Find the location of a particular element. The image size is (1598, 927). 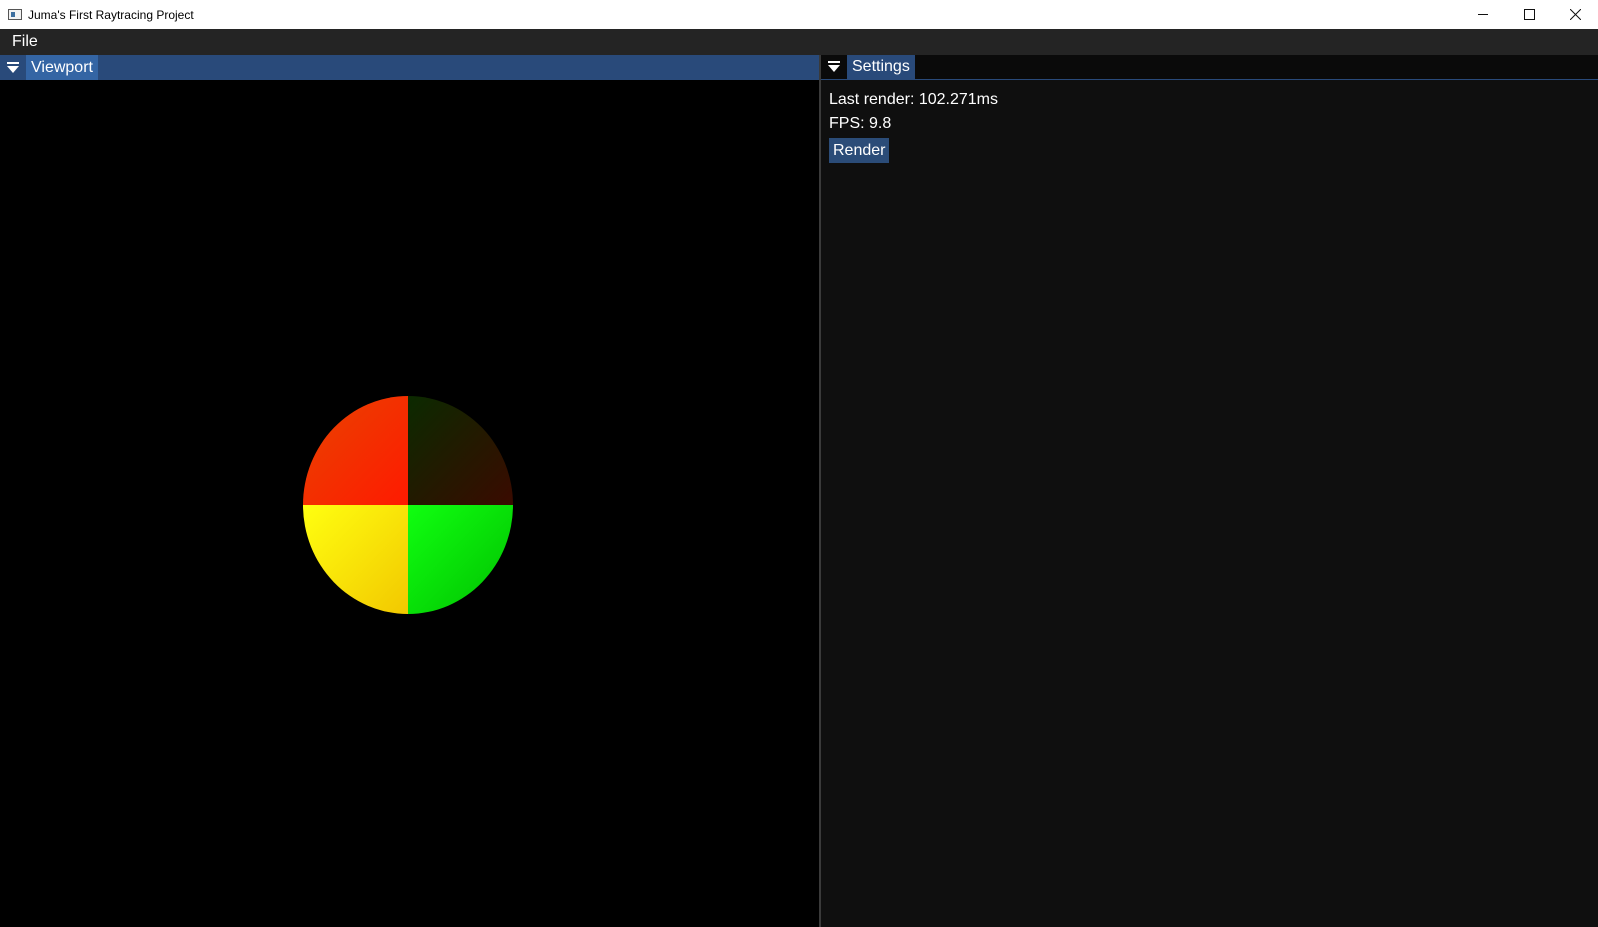

menu-bar: File is located at coordinates (799, 42).